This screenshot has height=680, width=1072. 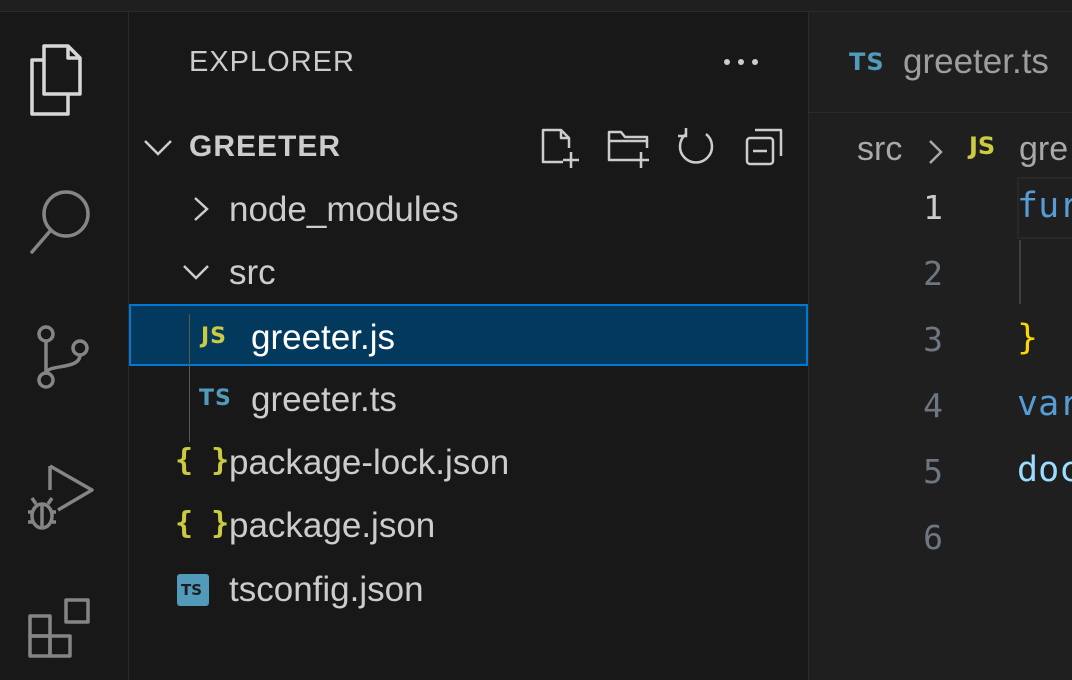 I want to click on tree-item-label: src, so click(x=252, y=272).